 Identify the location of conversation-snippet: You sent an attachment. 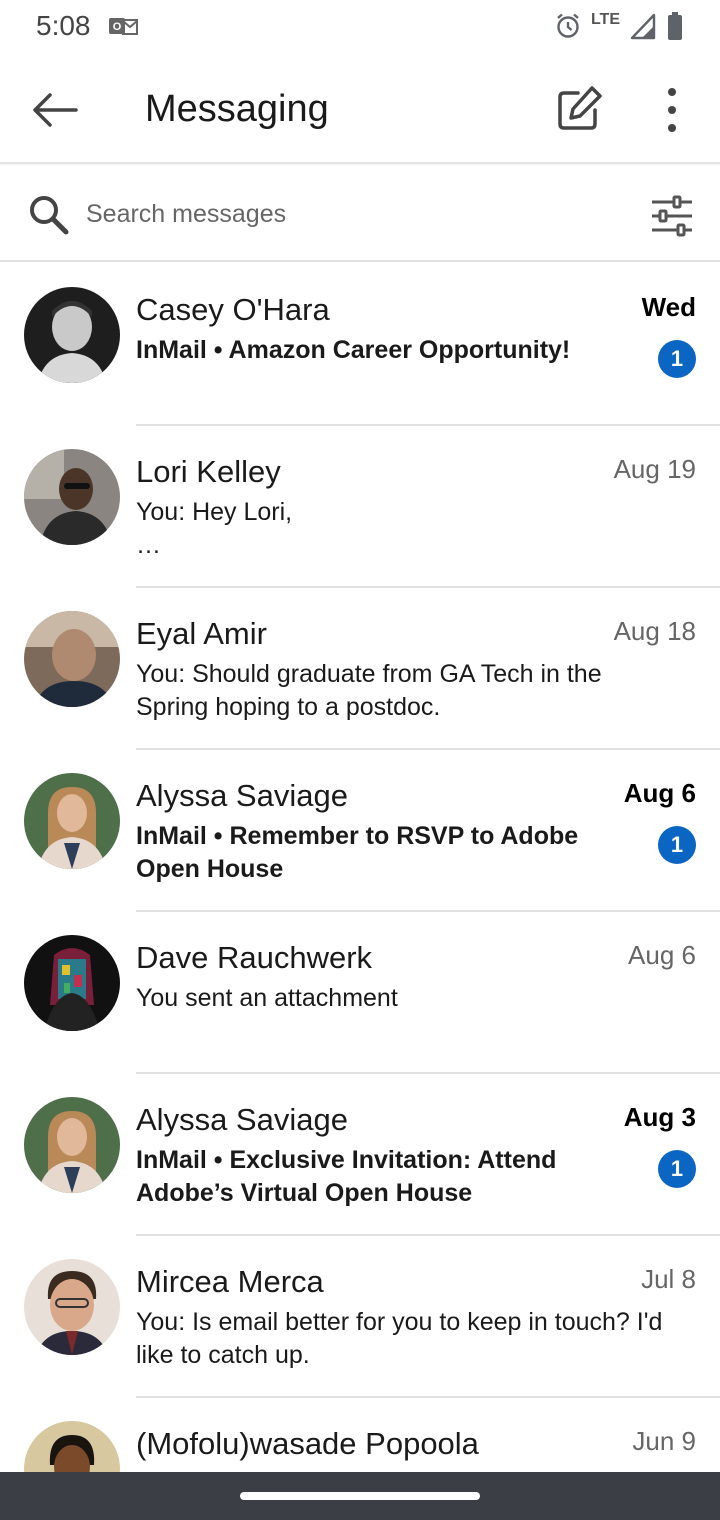
(267, 998).